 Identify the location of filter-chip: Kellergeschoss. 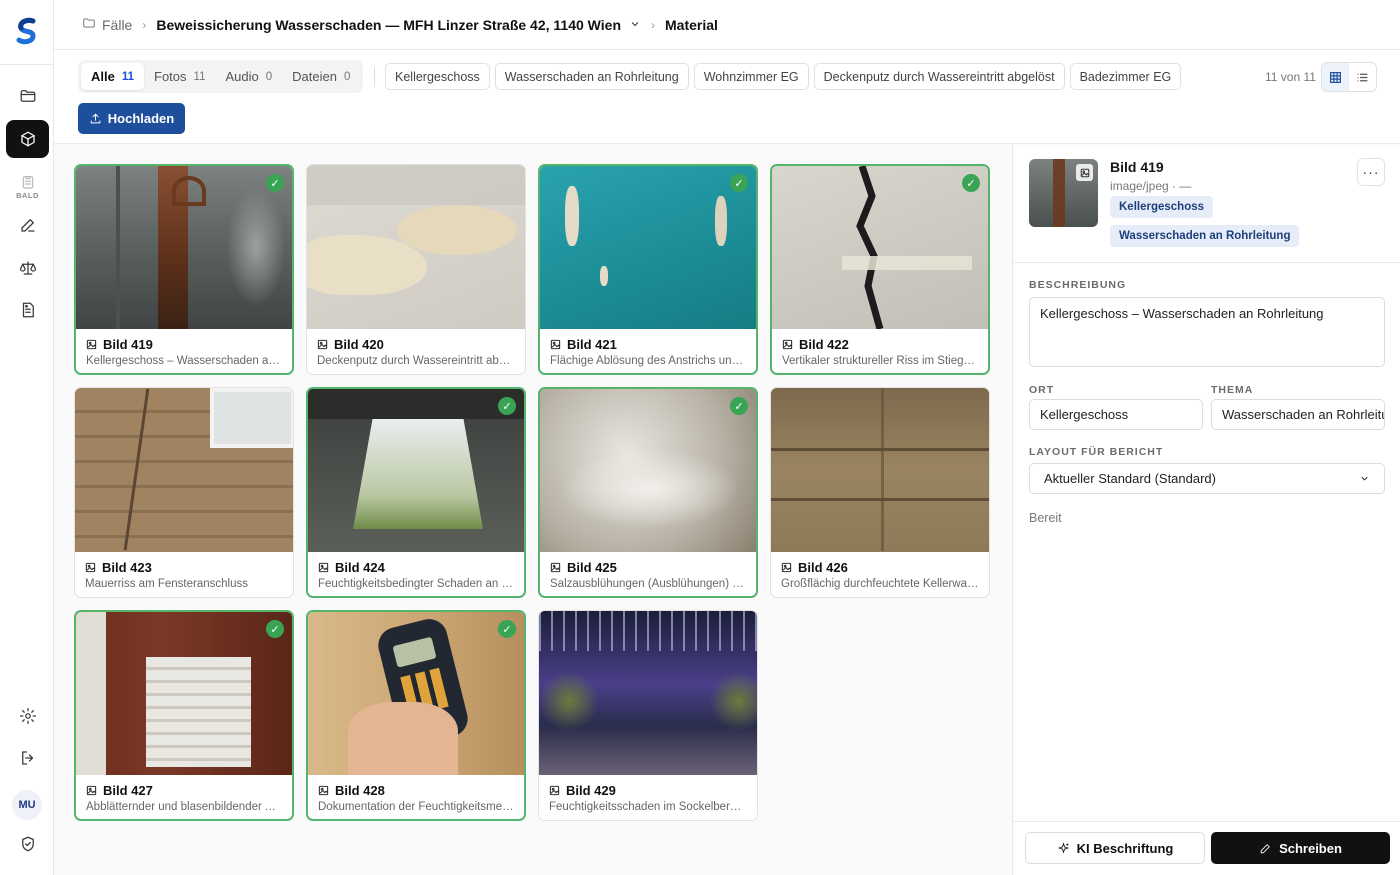
(437, 76).